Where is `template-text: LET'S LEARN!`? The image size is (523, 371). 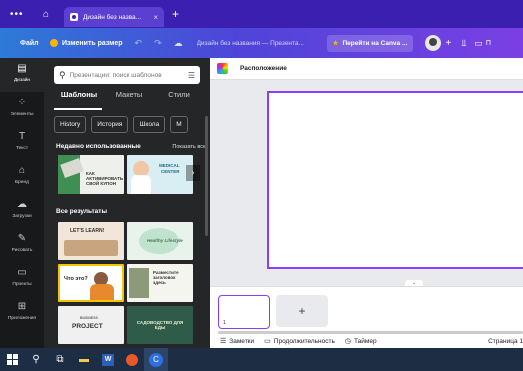
template-text: LET'S LEARN! is located at coordinates (87, 231).